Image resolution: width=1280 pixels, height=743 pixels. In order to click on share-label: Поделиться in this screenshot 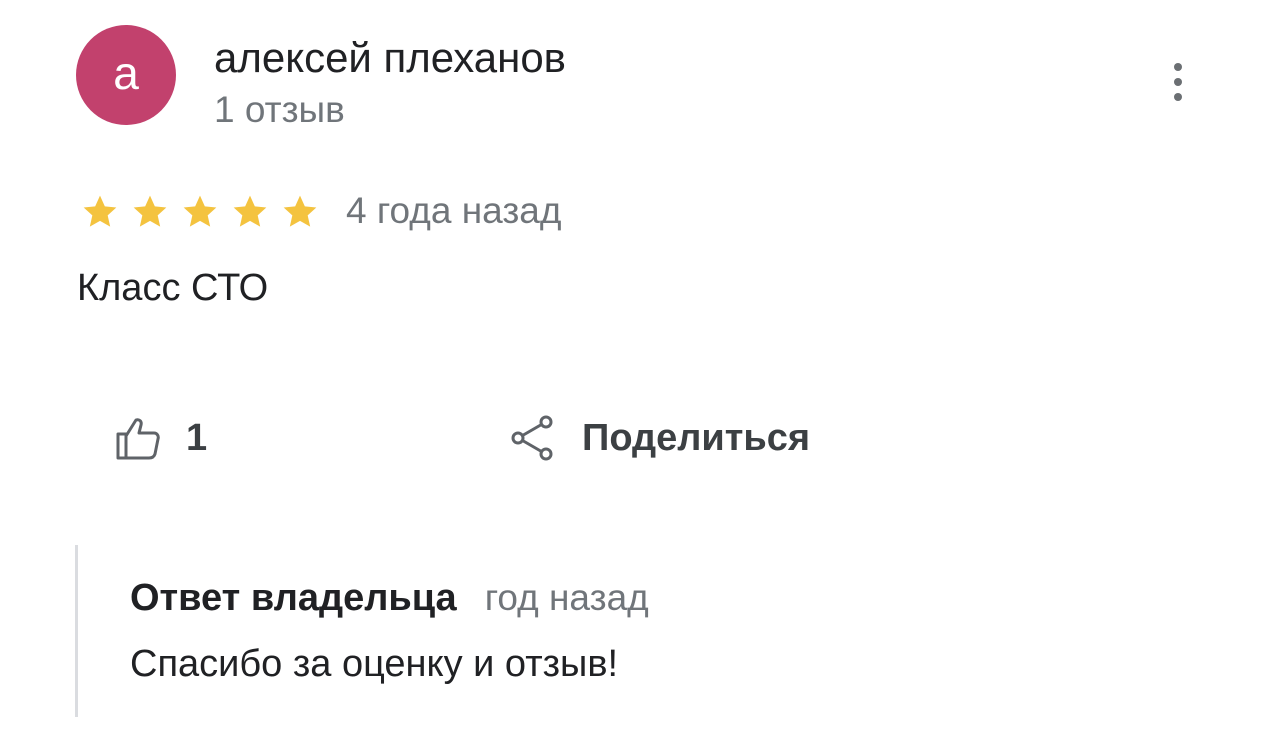, I will do `click(696, 437)`.